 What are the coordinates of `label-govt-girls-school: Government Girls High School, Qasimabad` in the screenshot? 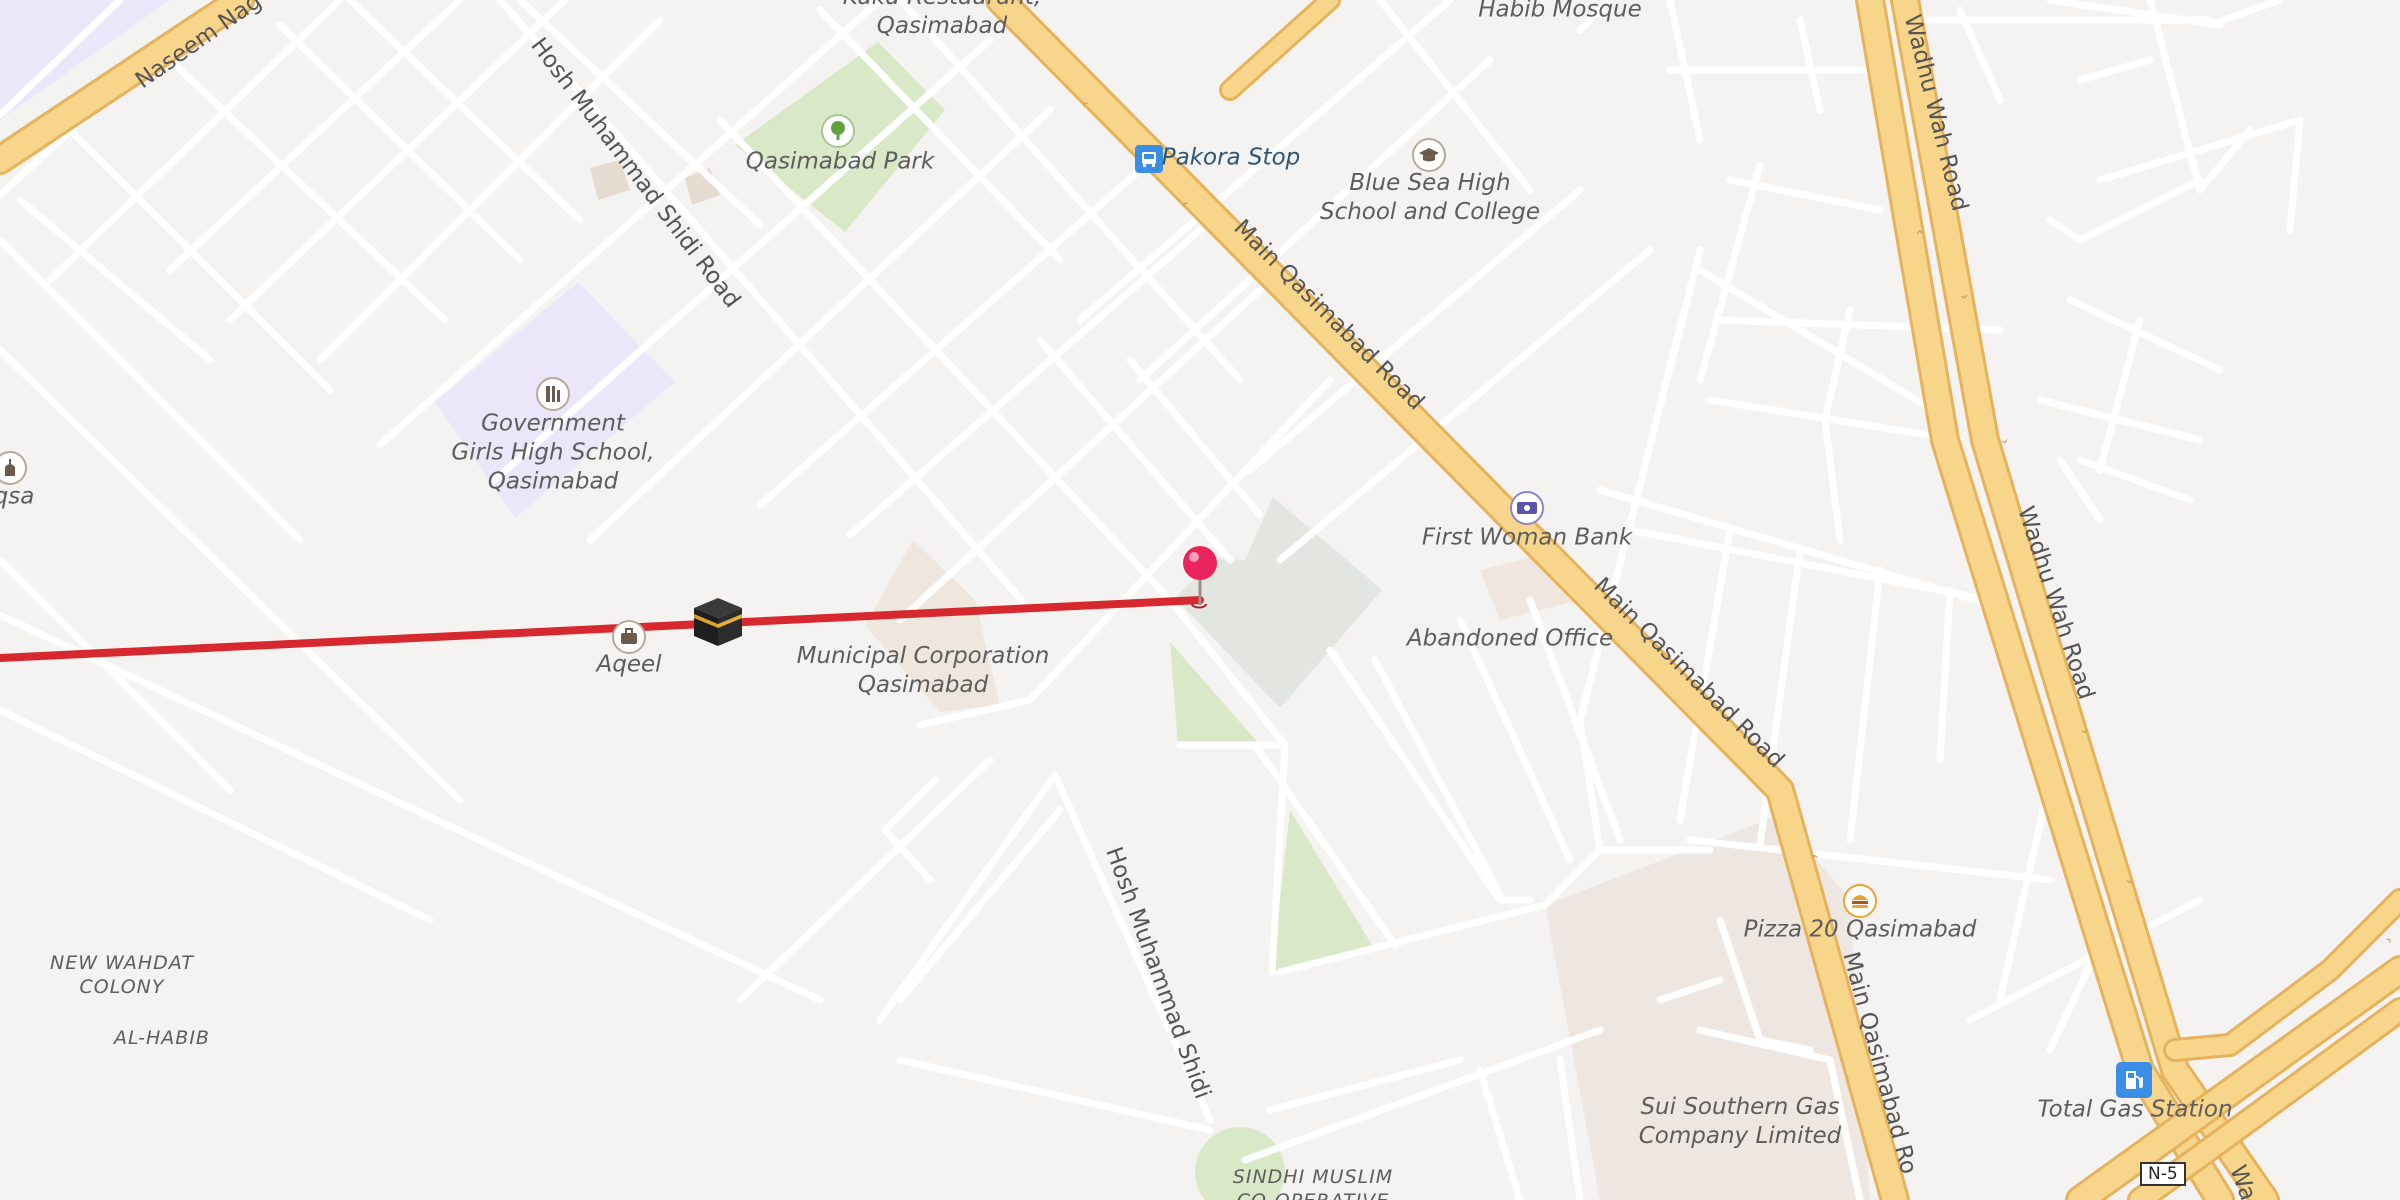 It's located at (553, 452).